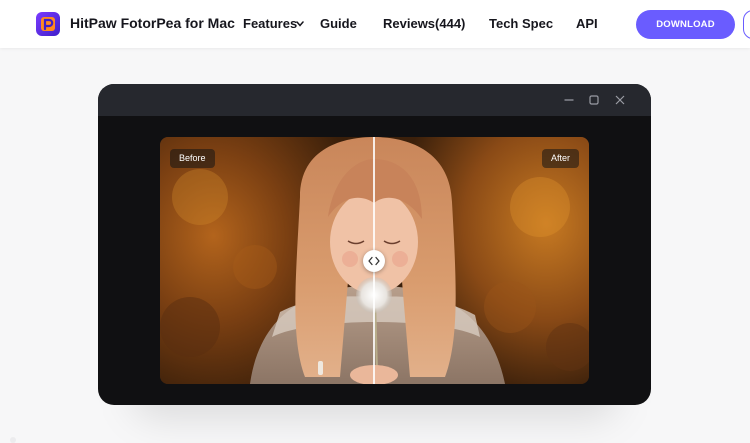  I want to click on nav-item-guide: Guide, so click(338, 23).